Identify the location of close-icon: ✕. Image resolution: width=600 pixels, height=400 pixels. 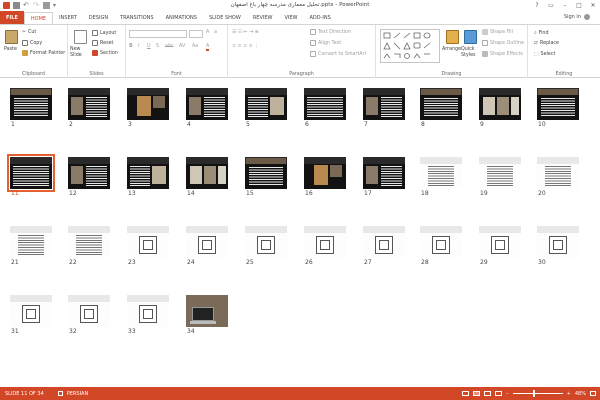
(593, 5).